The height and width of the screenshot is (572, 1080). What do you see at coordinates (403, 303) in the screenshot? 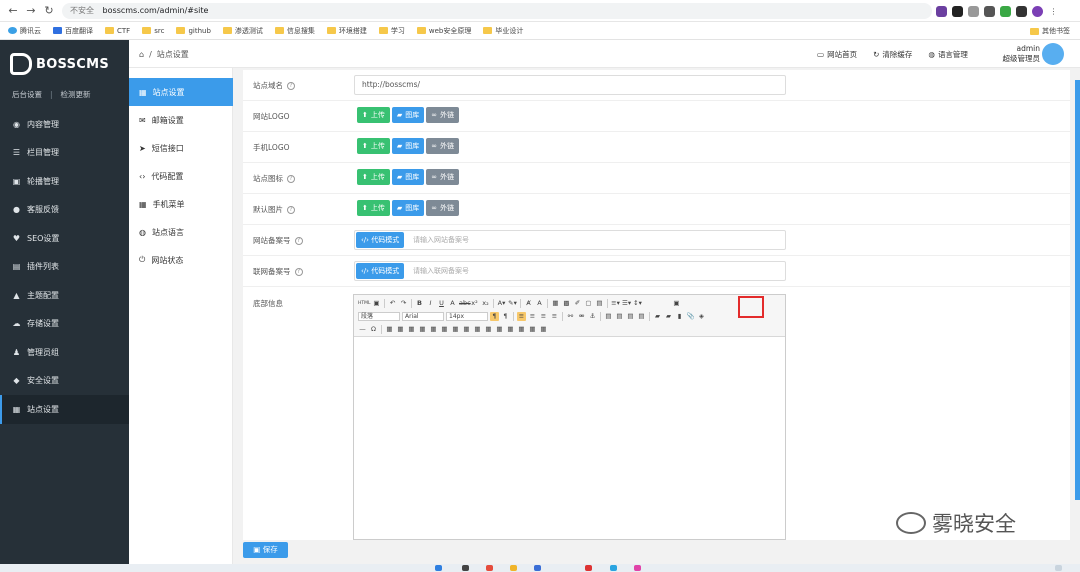
I see `redo-icon: ↷` at bounding box center [403, 303].